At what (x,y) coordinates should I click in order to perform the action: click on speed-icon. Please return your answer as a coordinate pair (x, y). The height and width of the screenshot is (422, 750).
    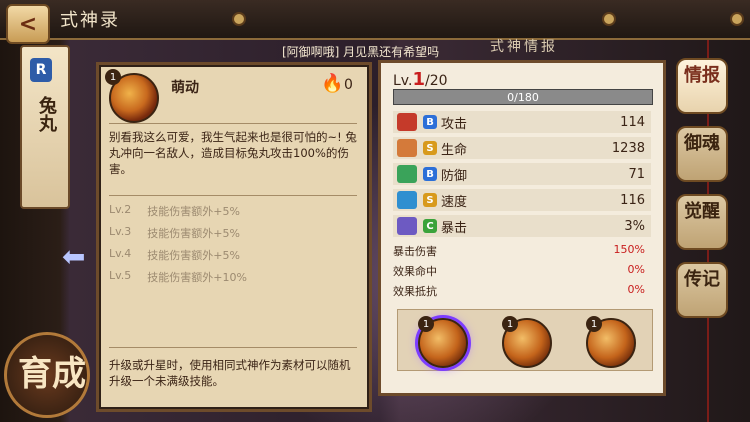
    Looking at the image, I should click on (407, 200).